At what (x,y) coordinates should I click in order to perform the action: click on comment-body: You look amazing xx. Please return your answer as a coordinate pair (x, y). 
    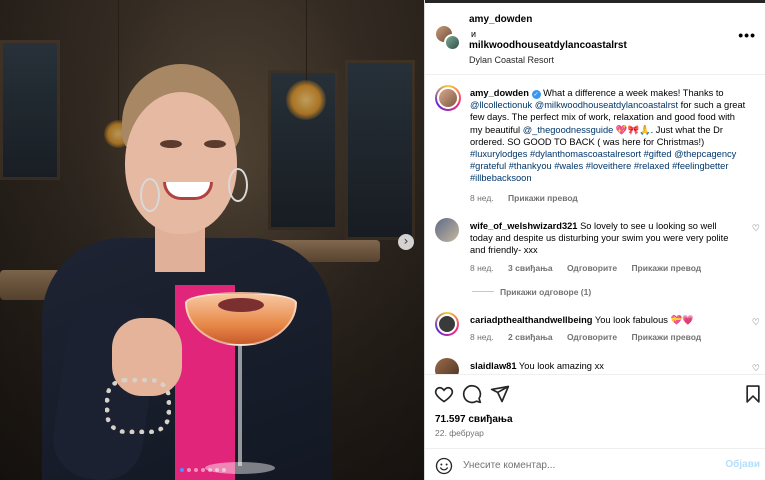
    Looking at the image, I should click on (560, 366).